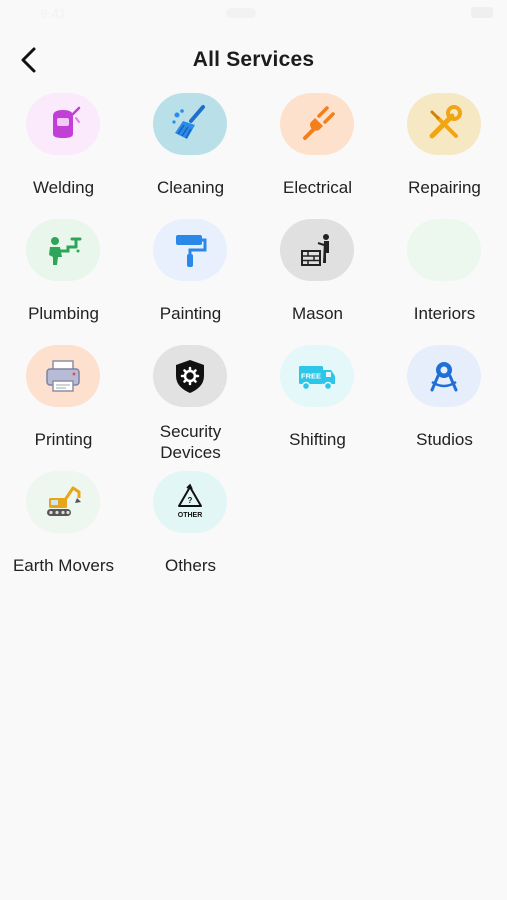 The width and height of the screenshot is (507, 900). Describe the element at coordinates (190, 442) in the screenshot. I see `service-label: Security Devices` at that location.